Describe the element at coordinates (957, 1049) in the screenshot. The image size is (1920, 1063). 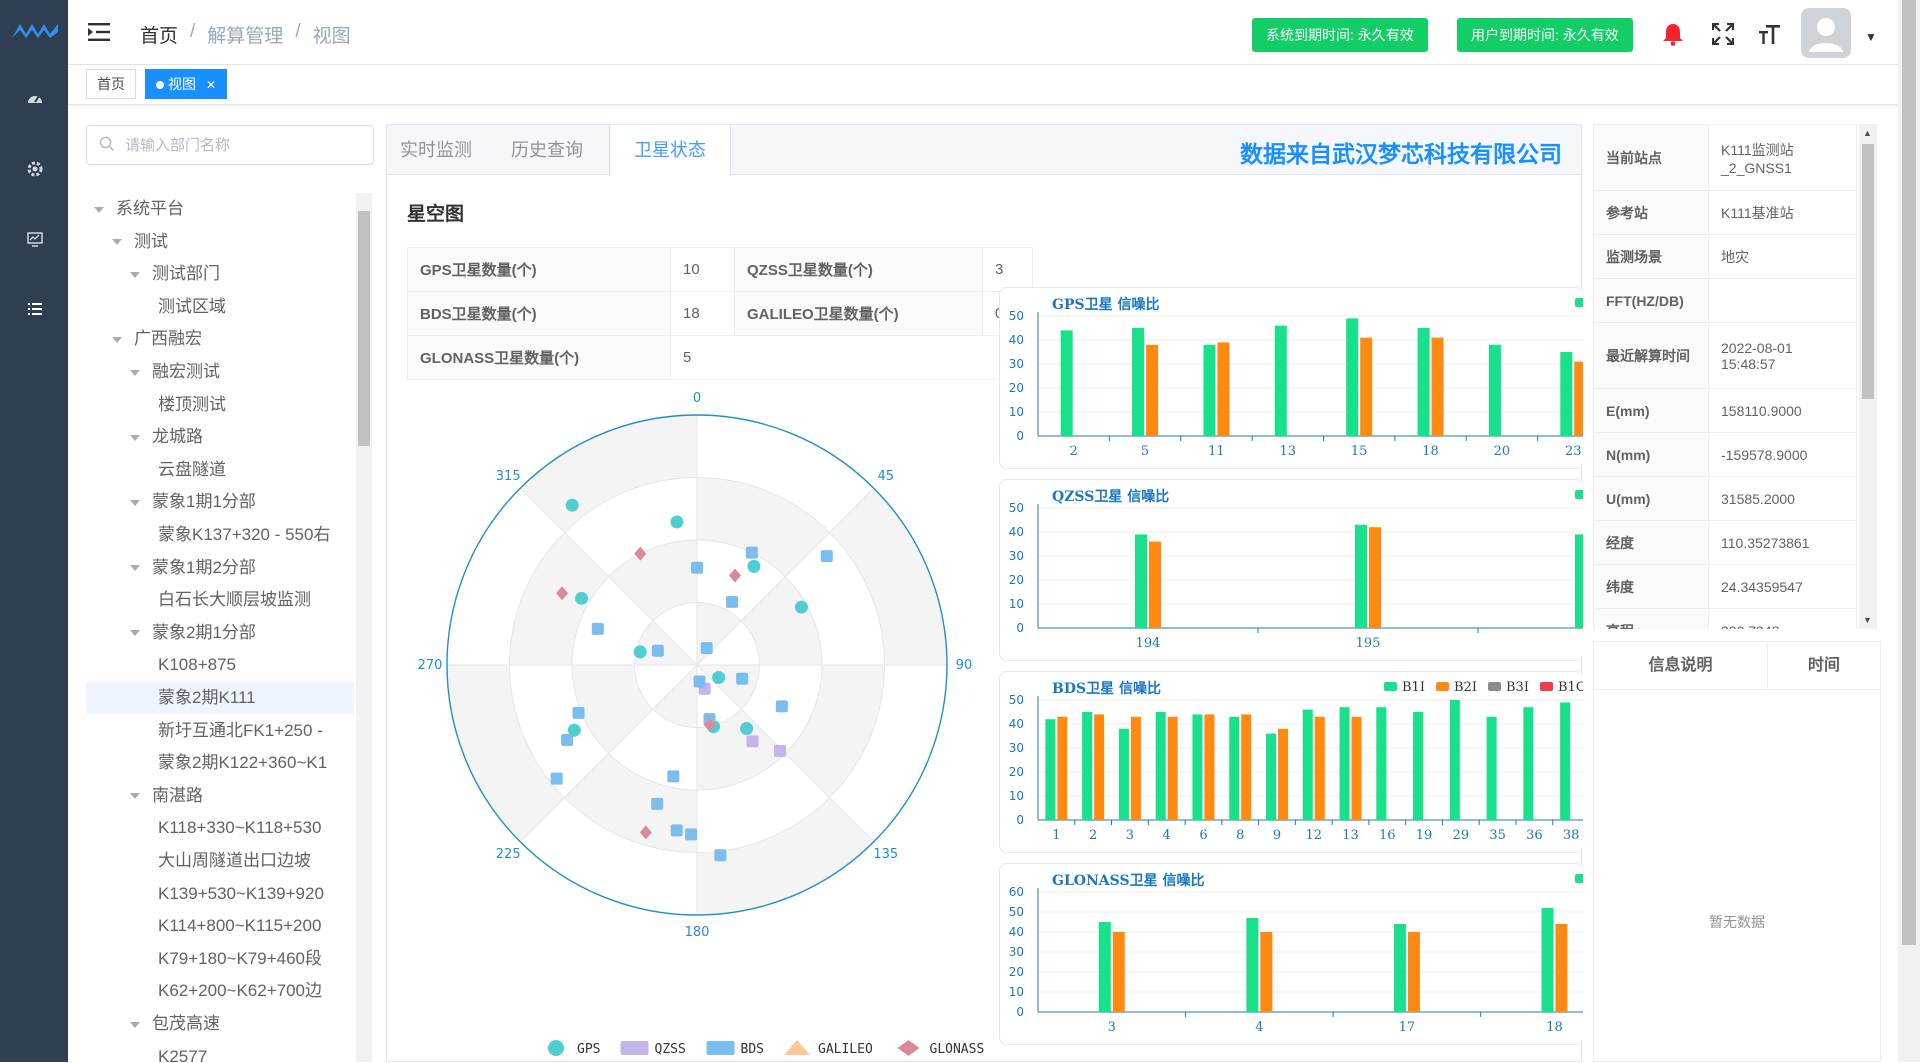
I see `legend-label: GLONASS` at that location.